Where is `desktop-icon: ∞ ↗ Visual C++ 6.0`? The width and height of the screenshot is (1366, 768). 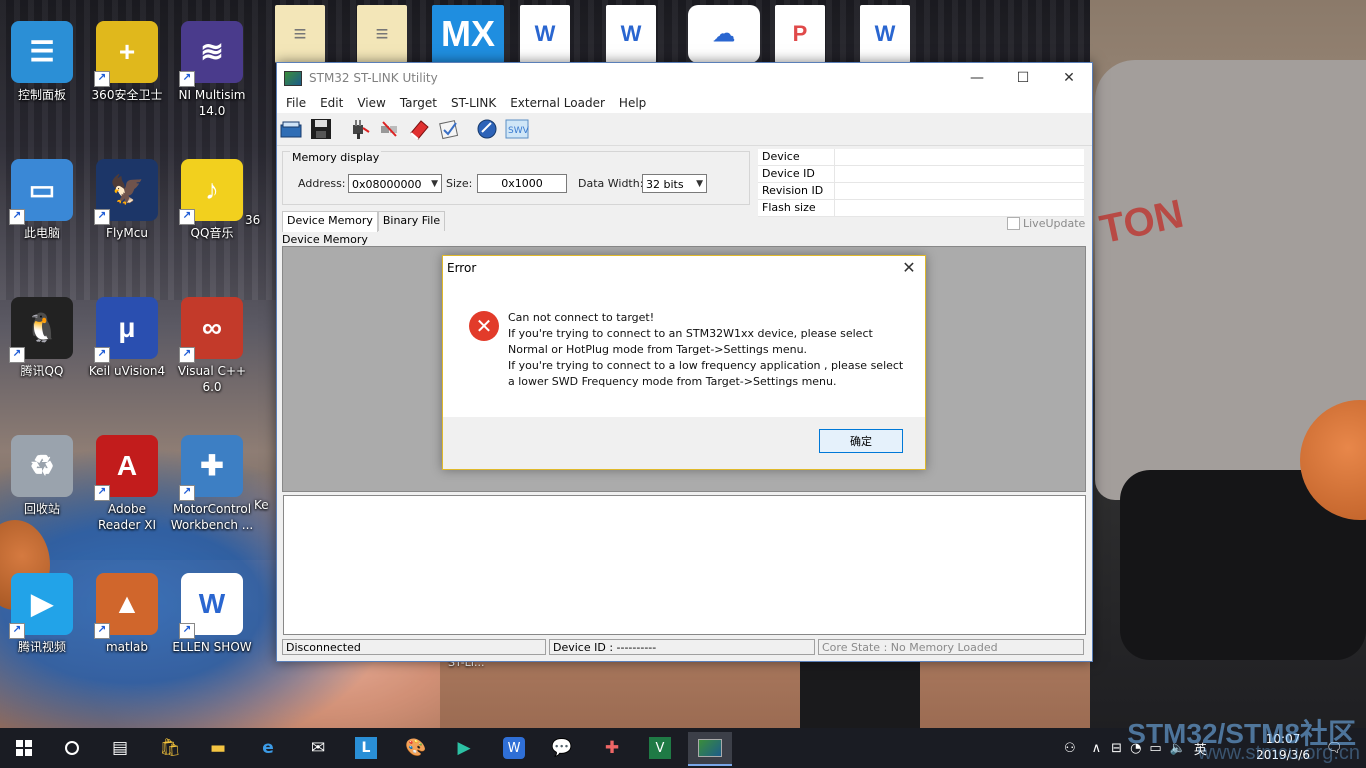 desktop-icon: ∞ ↗ Visual C++ 6.0 is located at coordinates (212, 343).